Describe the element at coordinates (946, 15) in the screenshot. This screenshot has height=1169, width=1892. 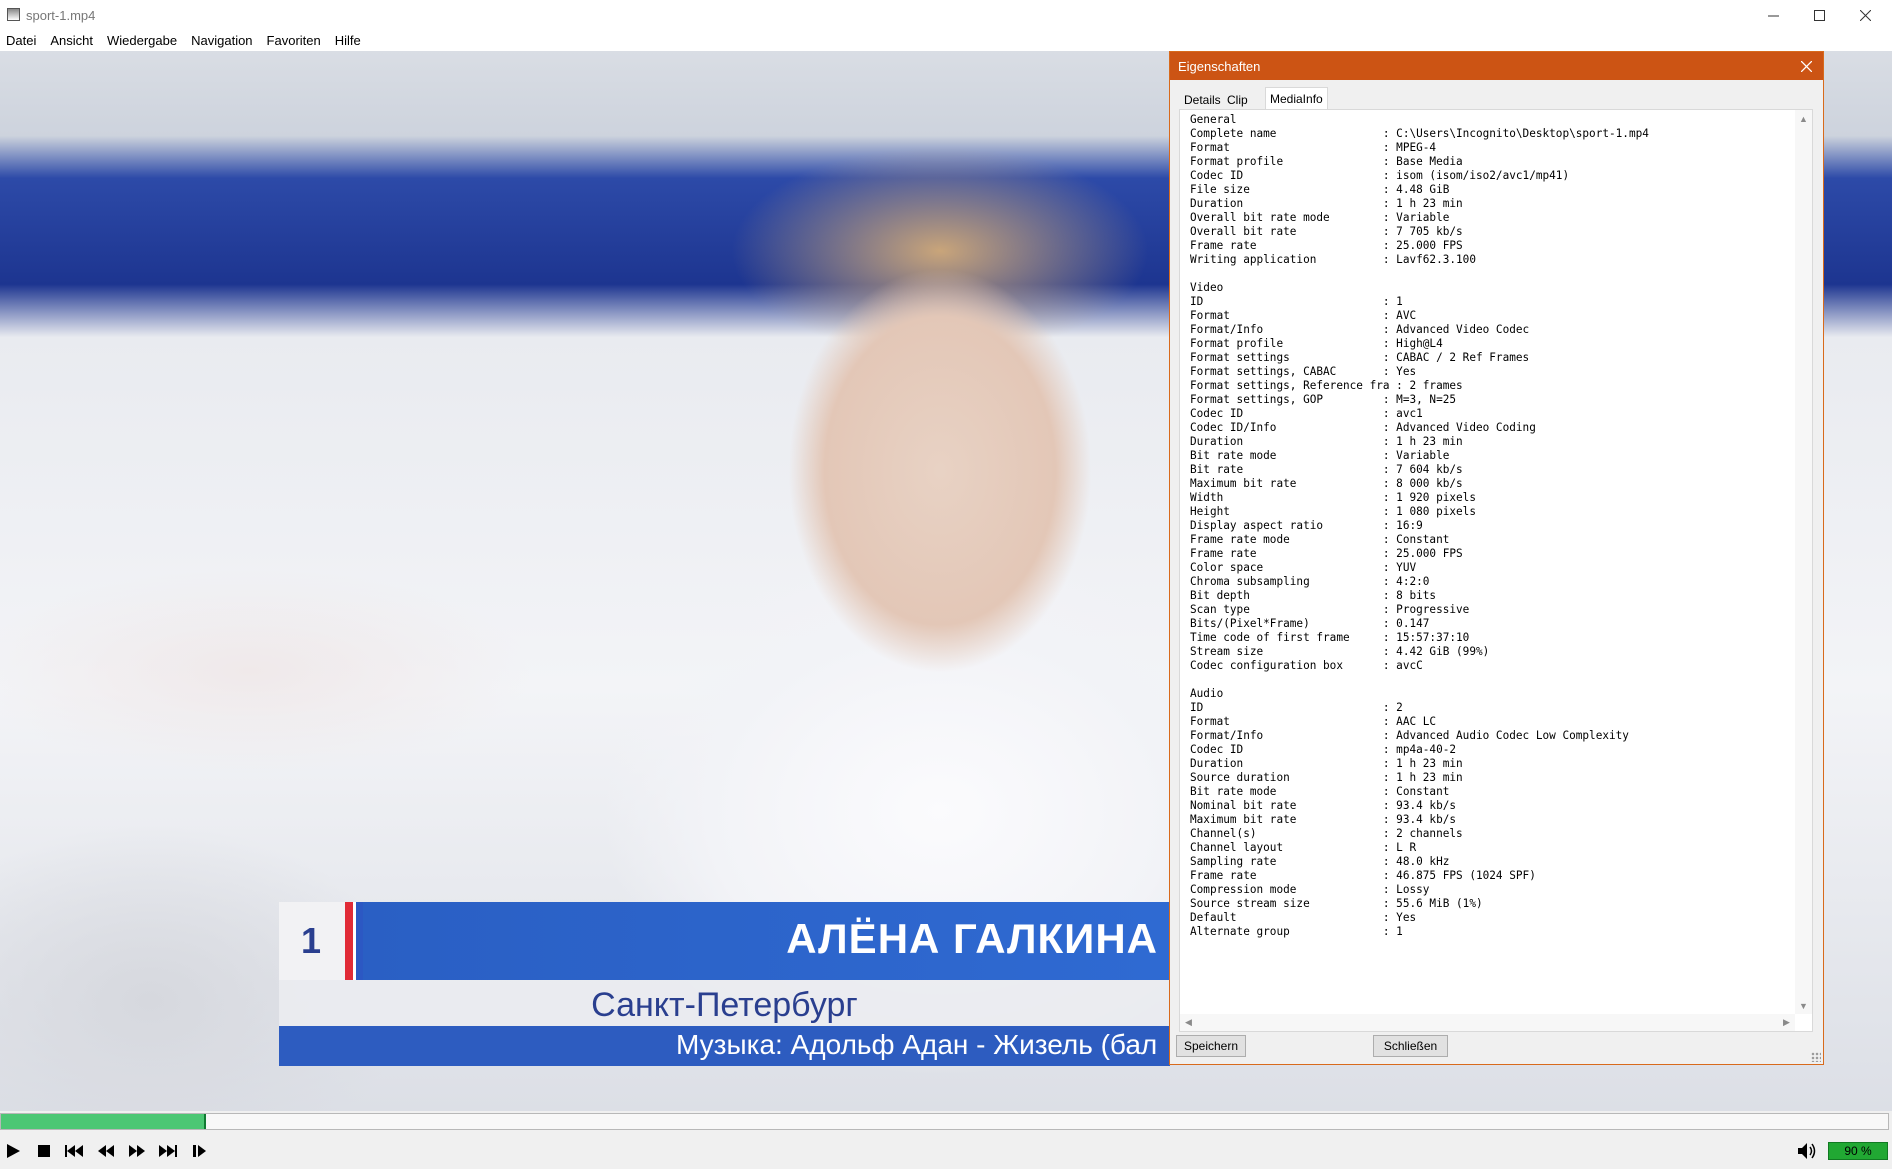
I see `window-titlebar: sport-1.mp4` at that location.